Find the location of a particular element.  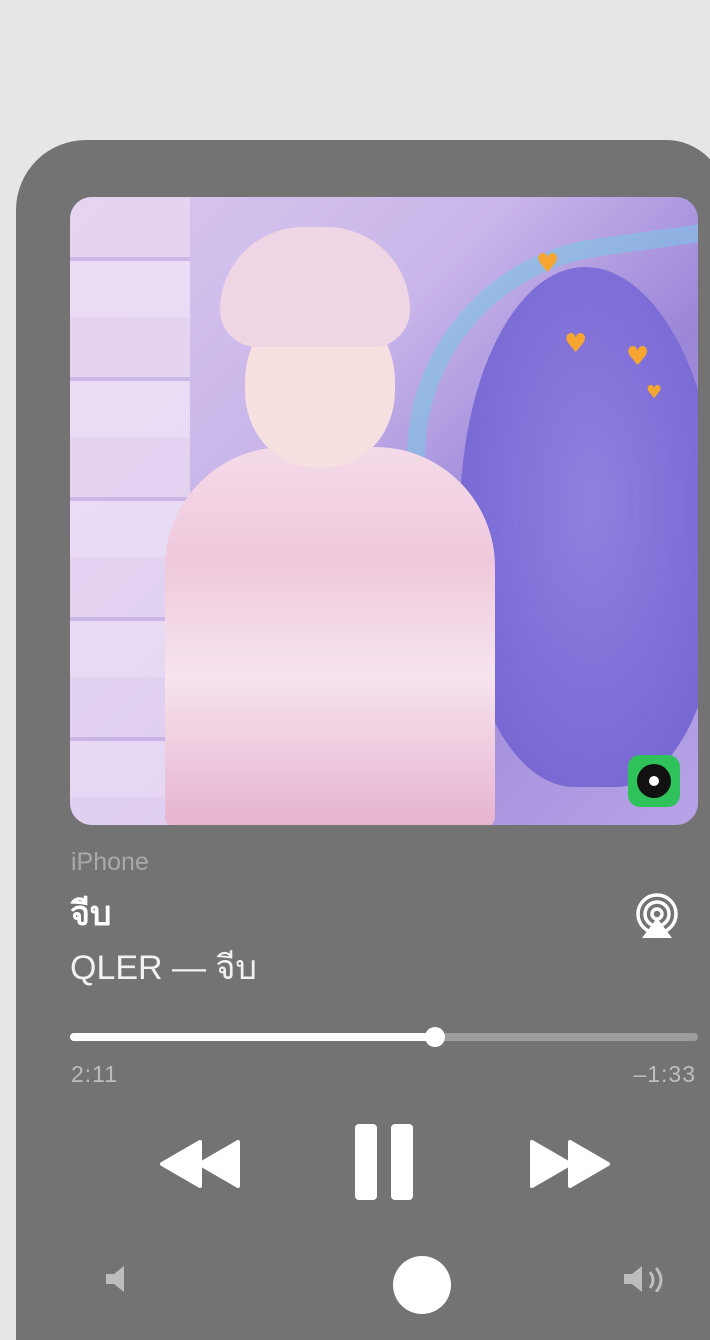

progress-slider is located at coordinates (384, 1037).